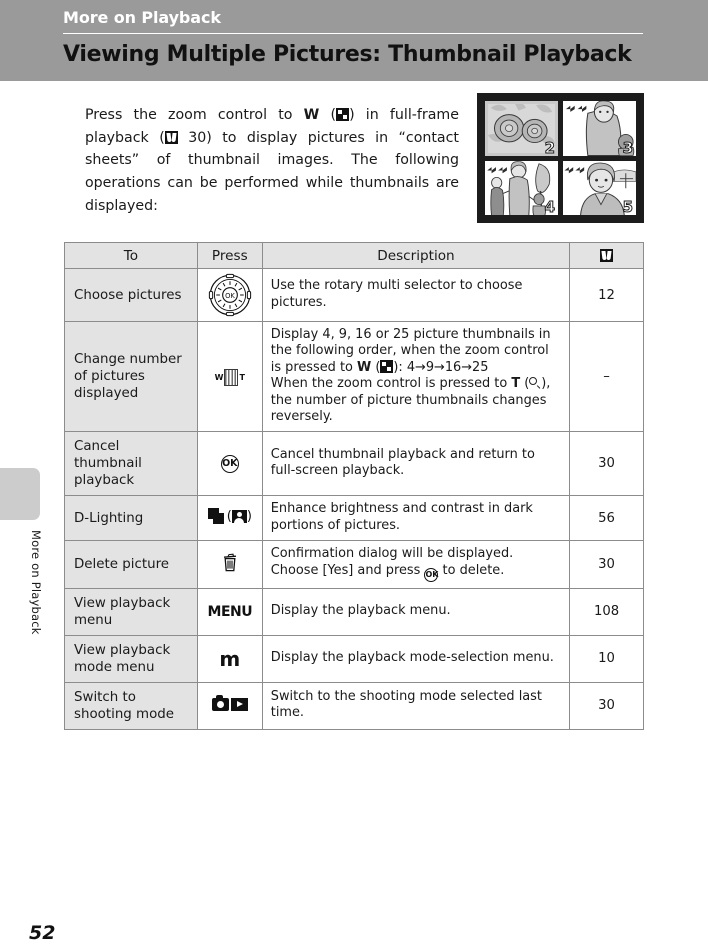 The width and height of the screenshot is (708, 945). What do you see at coordinates (535, 383) in the screenshot?
I see `magnifier-icon` at bounding box center [535, 383].